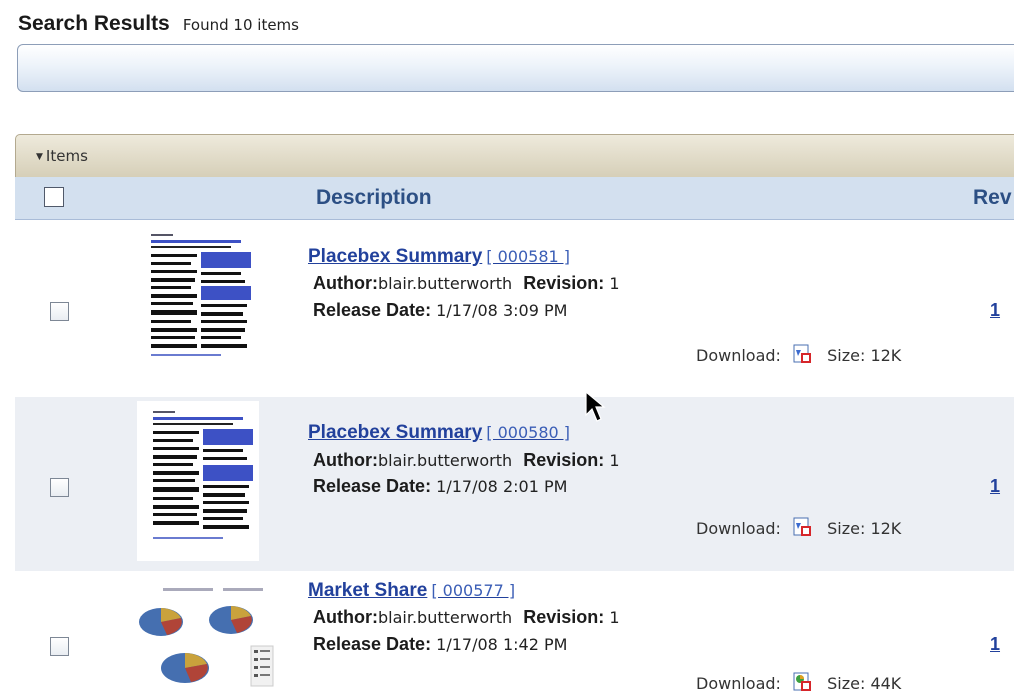 This screenshot has width=1014, height=696. Describe the element at coordinates (39, 157) in the screenshot. I see `chevron-down-icon: ▼` at that location.